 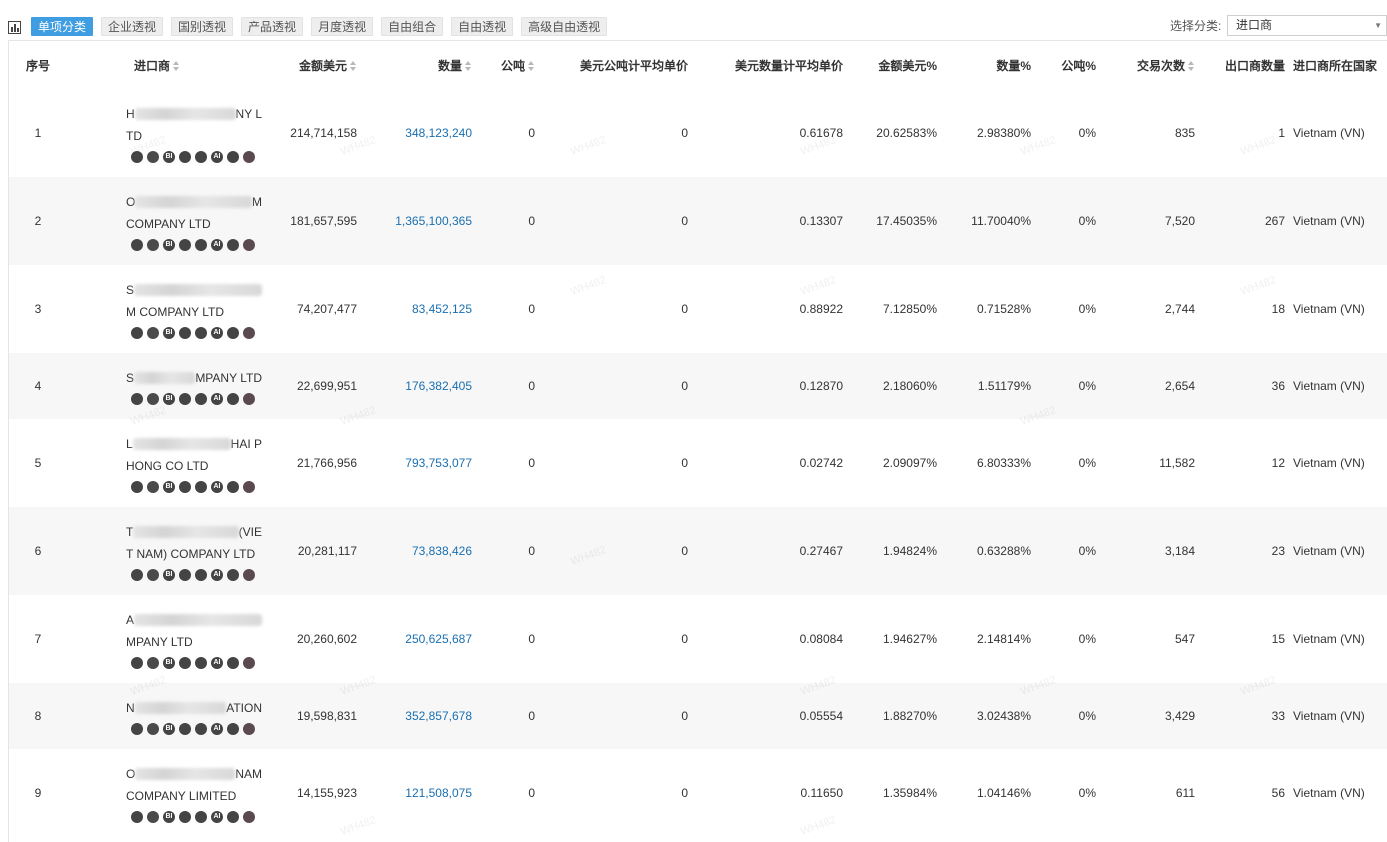 What do you see at coordinates (164, 639) in the screenshot?
I see `importer-cell: A MPANY LTD BI AI` at bounding box center [164, 639].